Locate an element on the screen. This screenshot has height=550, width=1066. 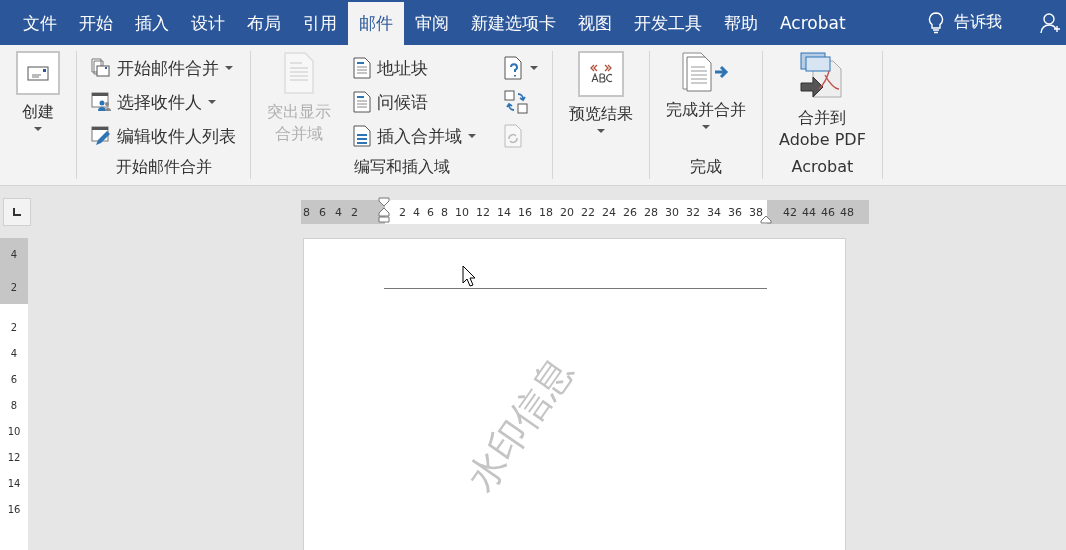
lightbulb-icon is located at coordinates (936, 22).